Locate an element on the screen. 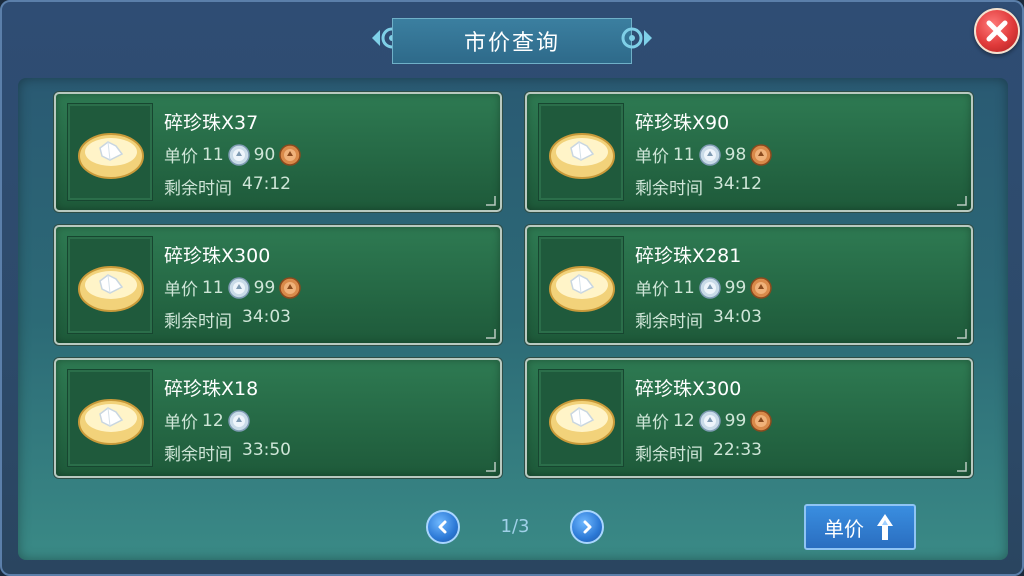 This screenshot has width=1024, height=576. unit-price: 单价 12 is located at coordinates (207, 420).